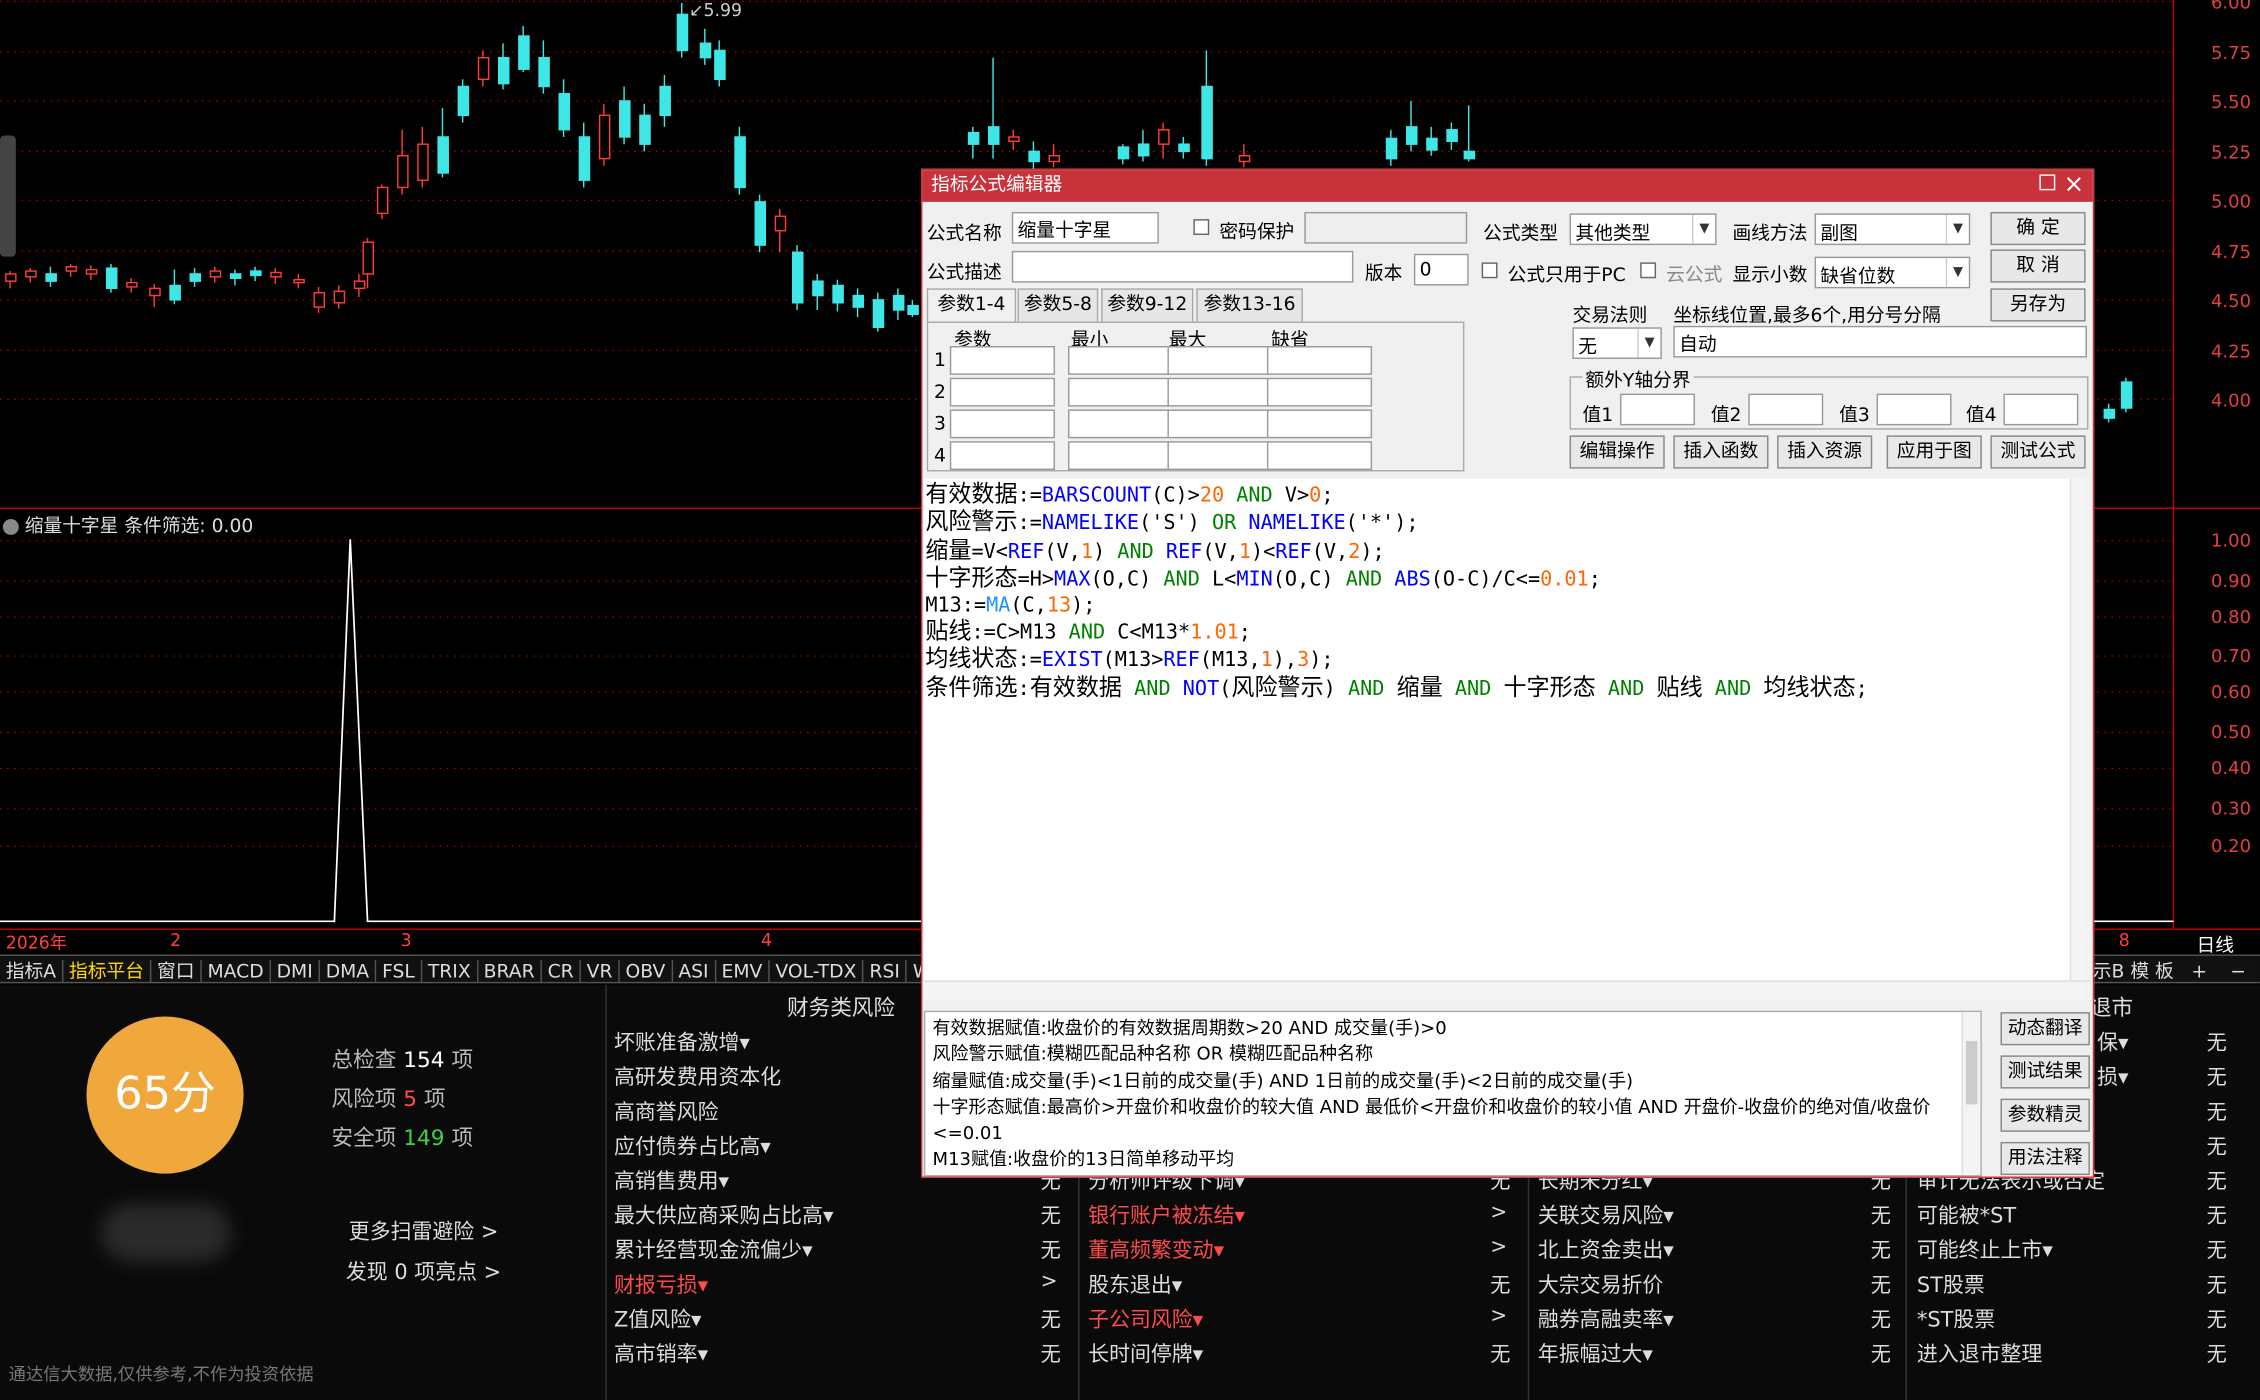  What do you see at coordinates (1595, 1353) in the screenshot?
I see `risk-item: 年振幅过大▾` at bounding box center [1595, 1353].